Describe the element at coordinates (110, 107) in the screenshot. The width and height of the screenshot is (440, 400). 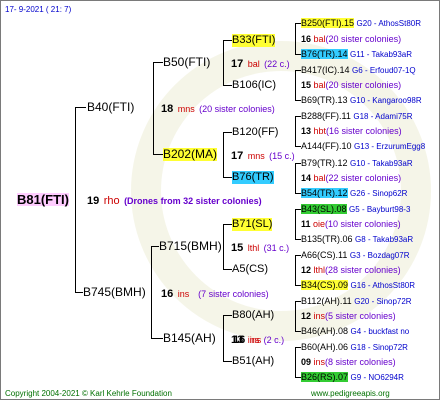
I see `gen1-node-1: B40(FTI)` at that location.